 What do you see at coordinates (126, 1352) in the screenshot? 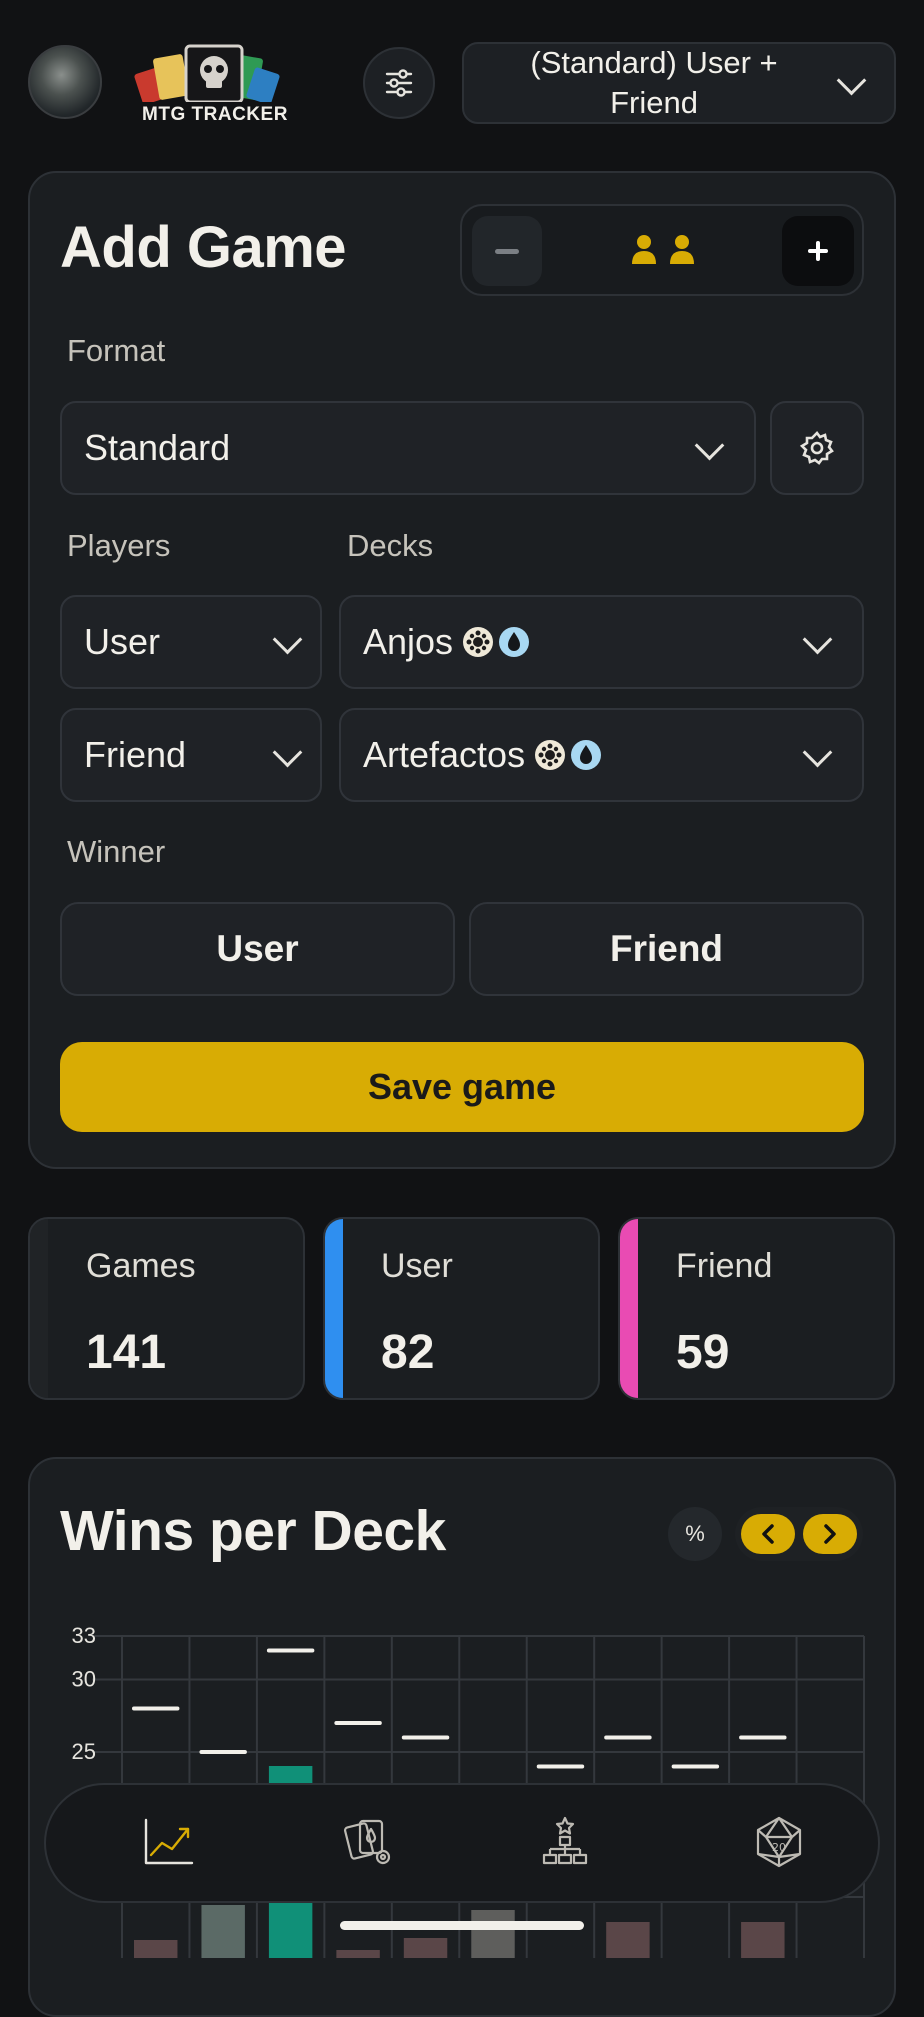
I see `stat-value: 141` at bounding box center [126, 1352].